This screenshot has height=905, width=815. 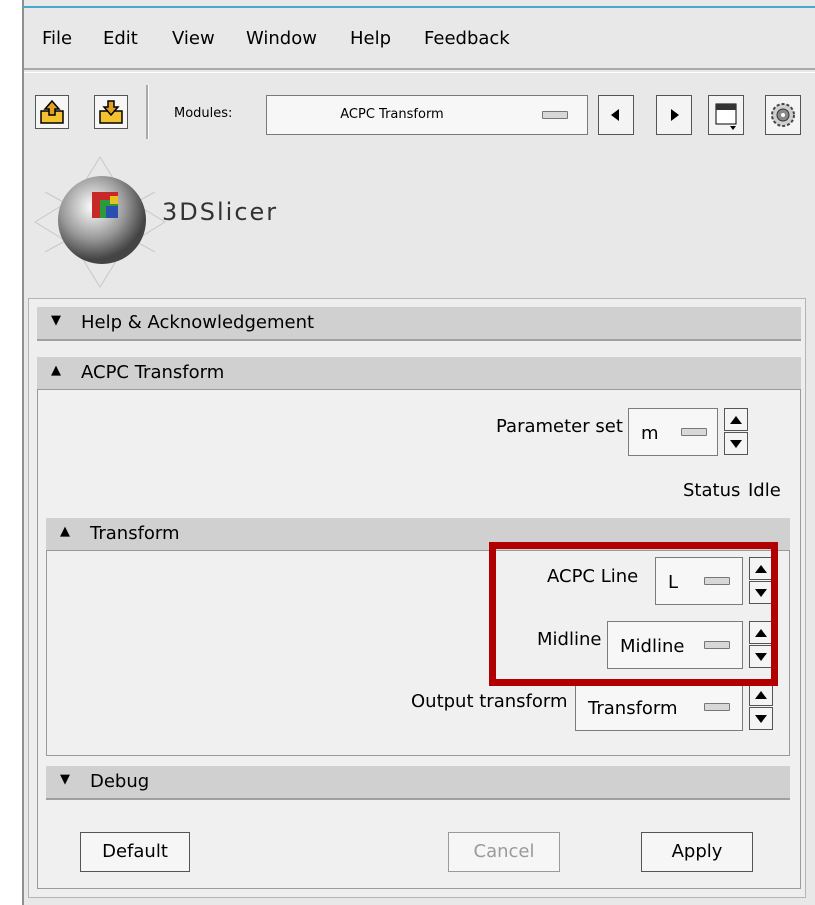 What do you see at coordinates (153, 372) in the screenshot?
I see `acpc-transform-label: ACPC Transform` at bounding box center [153, 372].